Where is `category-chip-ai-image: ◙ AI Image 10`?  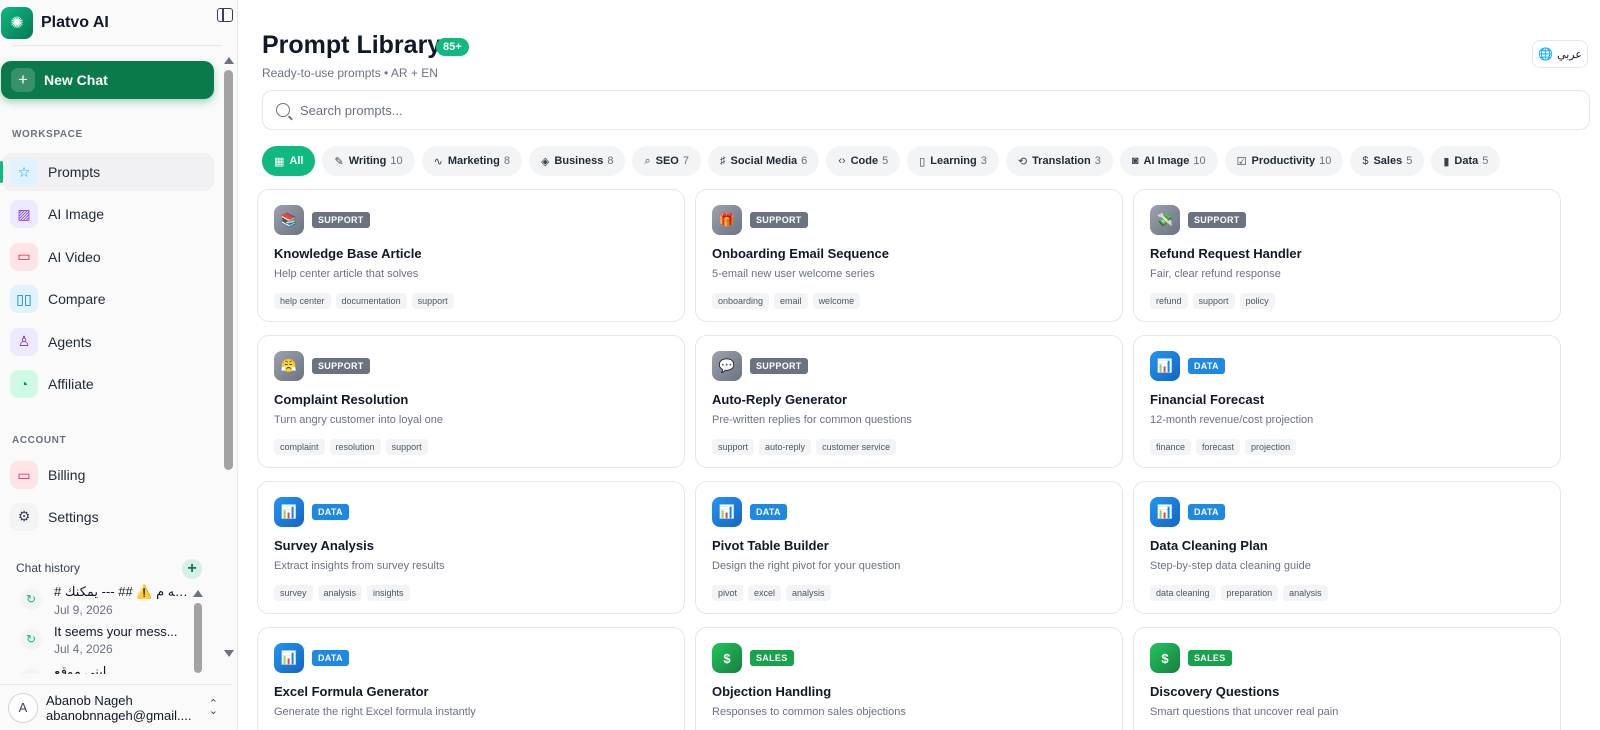 category-chip-ai-image: ◙ AI Image 10 is located at coordinates (1168, 161).